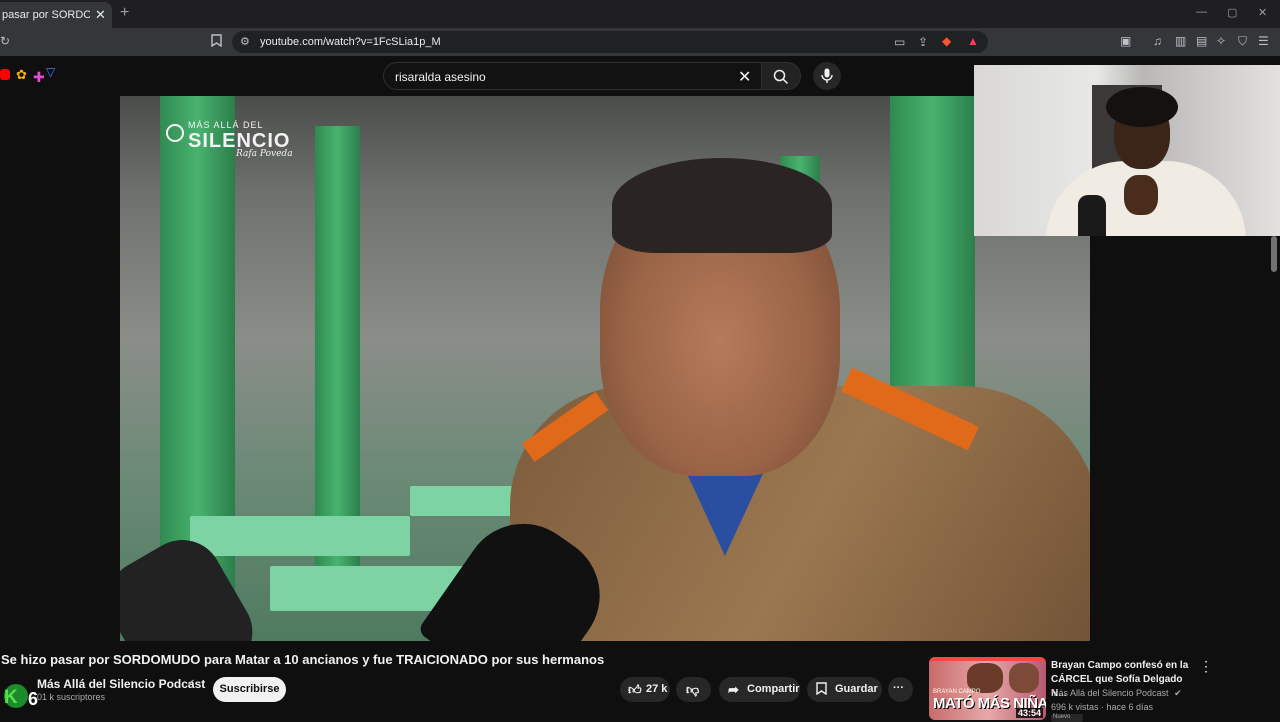 The width and height of the screenshot is (1280, 722). I want to click on like-button: 👍︎ 27 k, so click(645, 689).